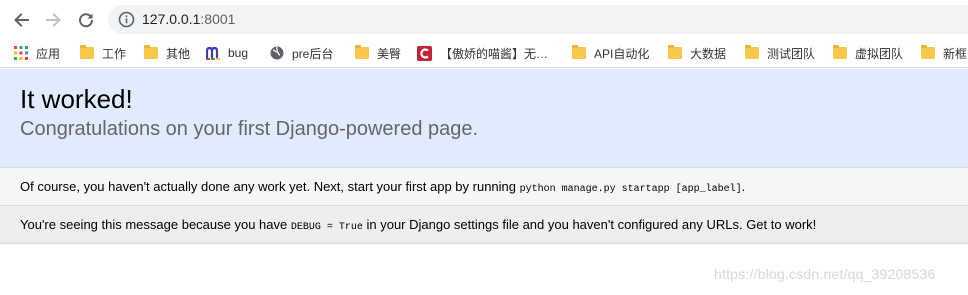 This screenshot has width=968, height=295. I want to click on csdn-logo-icon, so click(424, 53).